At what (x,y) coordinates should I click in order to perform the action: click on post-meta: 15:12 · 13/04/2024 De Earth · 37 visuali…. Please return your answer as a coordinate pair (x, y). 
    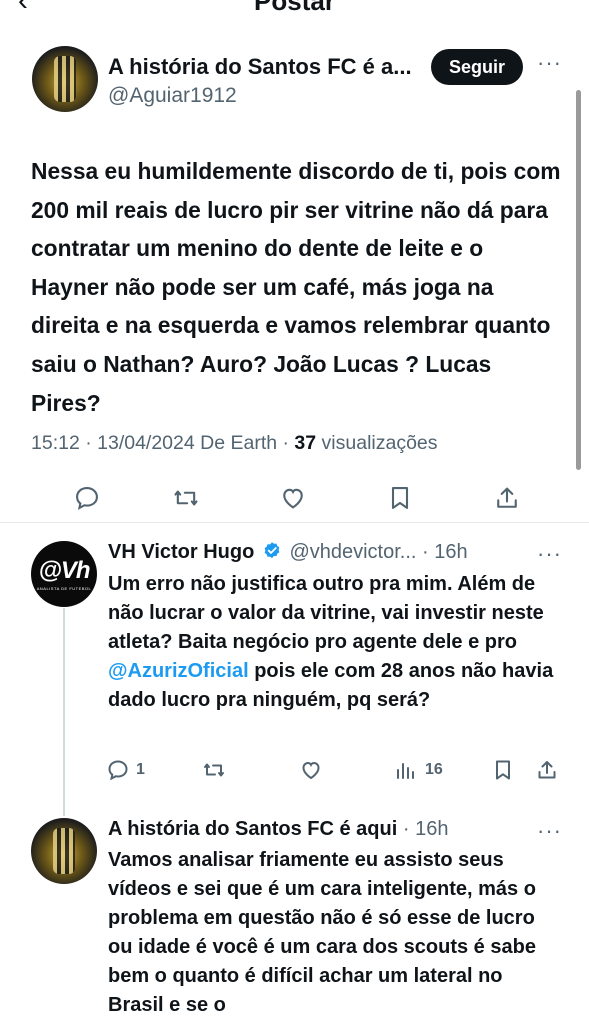
    Looking at the image, I should click on (234, 443).